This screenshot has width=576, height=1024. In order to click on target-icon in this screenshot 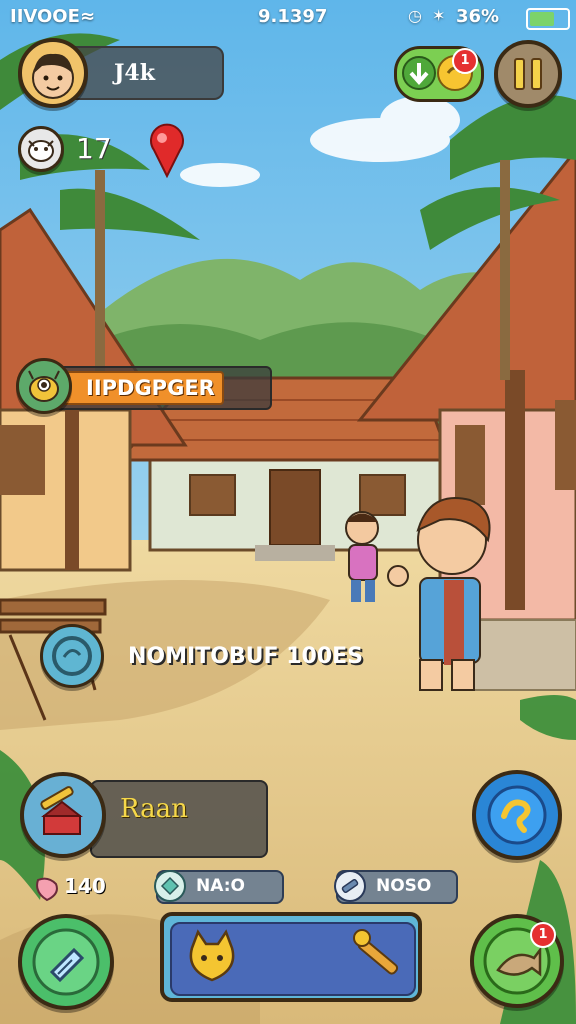, I will do `click(72, 656)`.